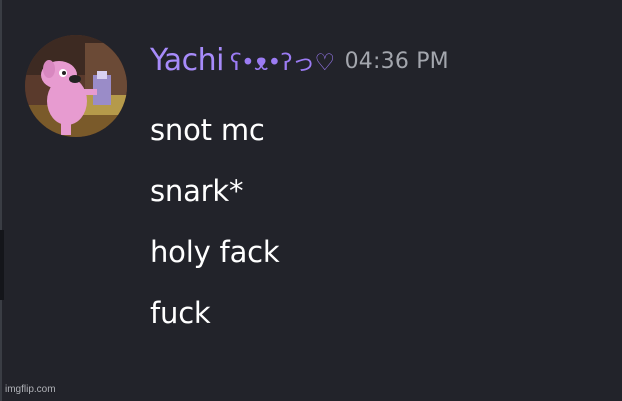  I want to click on avatar, so click(76, 86).